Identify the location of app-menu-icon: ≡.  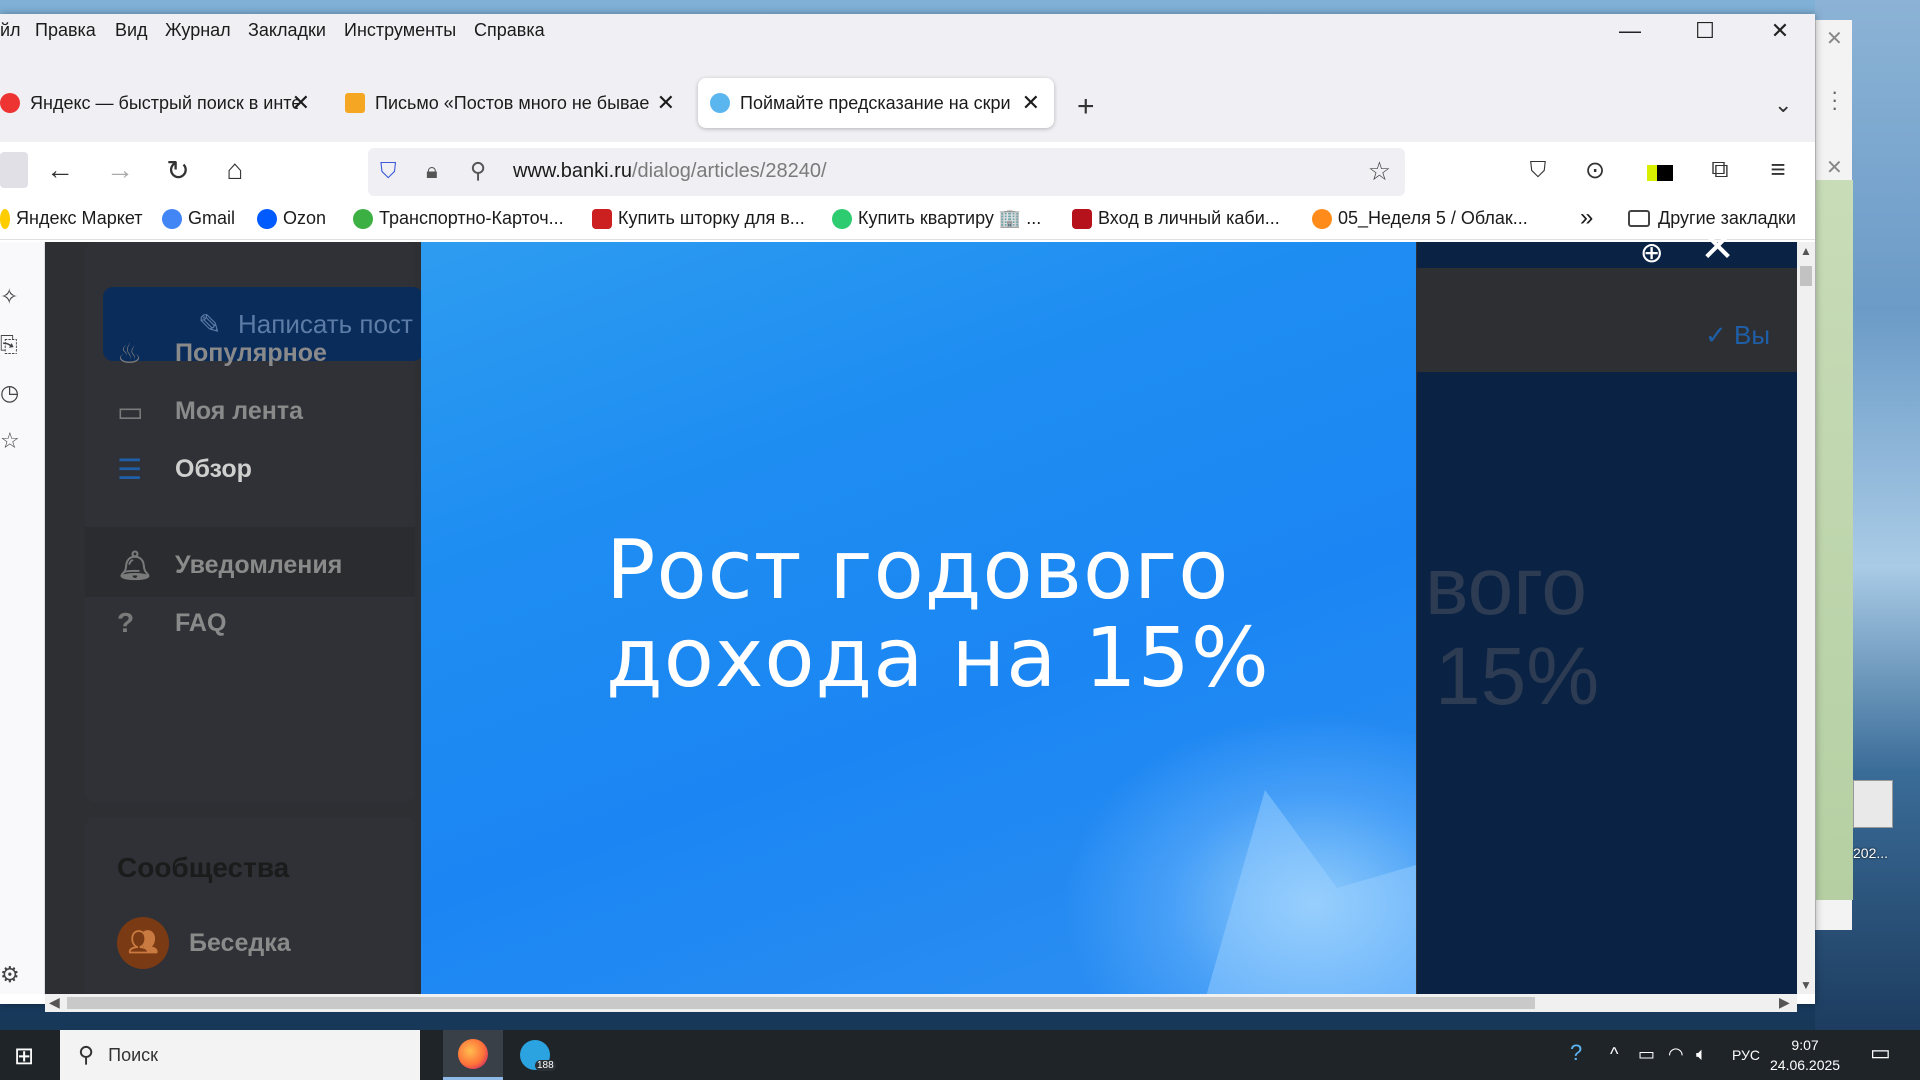
(1778, 169).